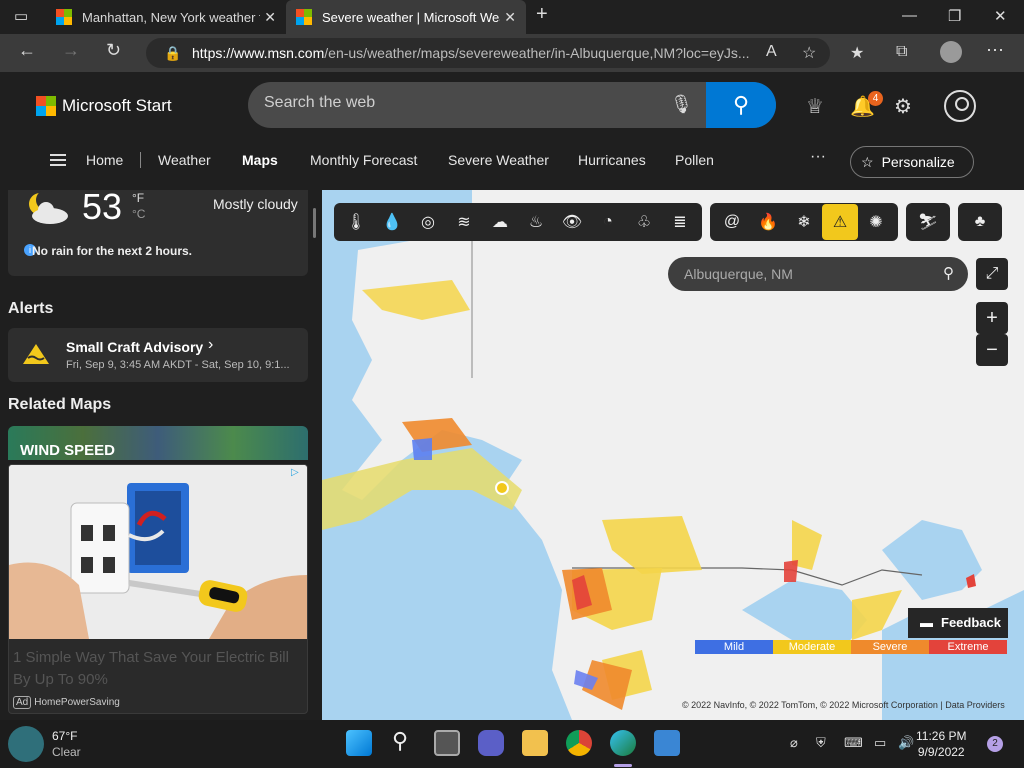 This screenshot has width=1024, height=768. I want to click on tab-severe-weather: Severe weather | Microsoft Weather ✕, so click(406, 17).